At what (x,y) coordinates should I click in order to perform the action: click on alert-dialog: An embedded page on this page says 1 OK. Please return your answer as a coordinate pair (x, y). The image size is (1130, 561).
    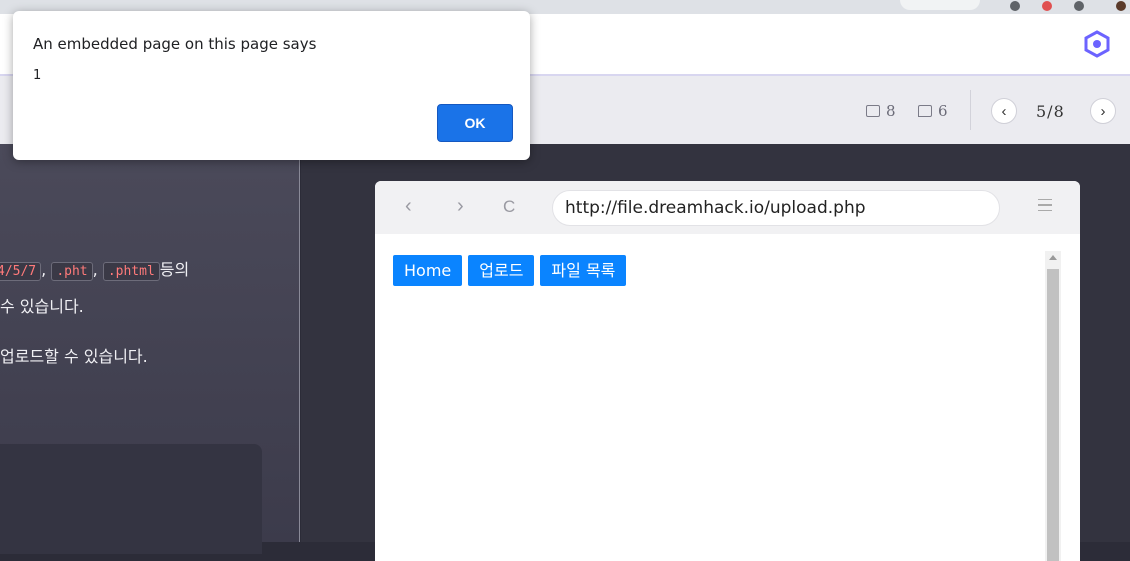
    Looking at the image, I should click on (271, 85).